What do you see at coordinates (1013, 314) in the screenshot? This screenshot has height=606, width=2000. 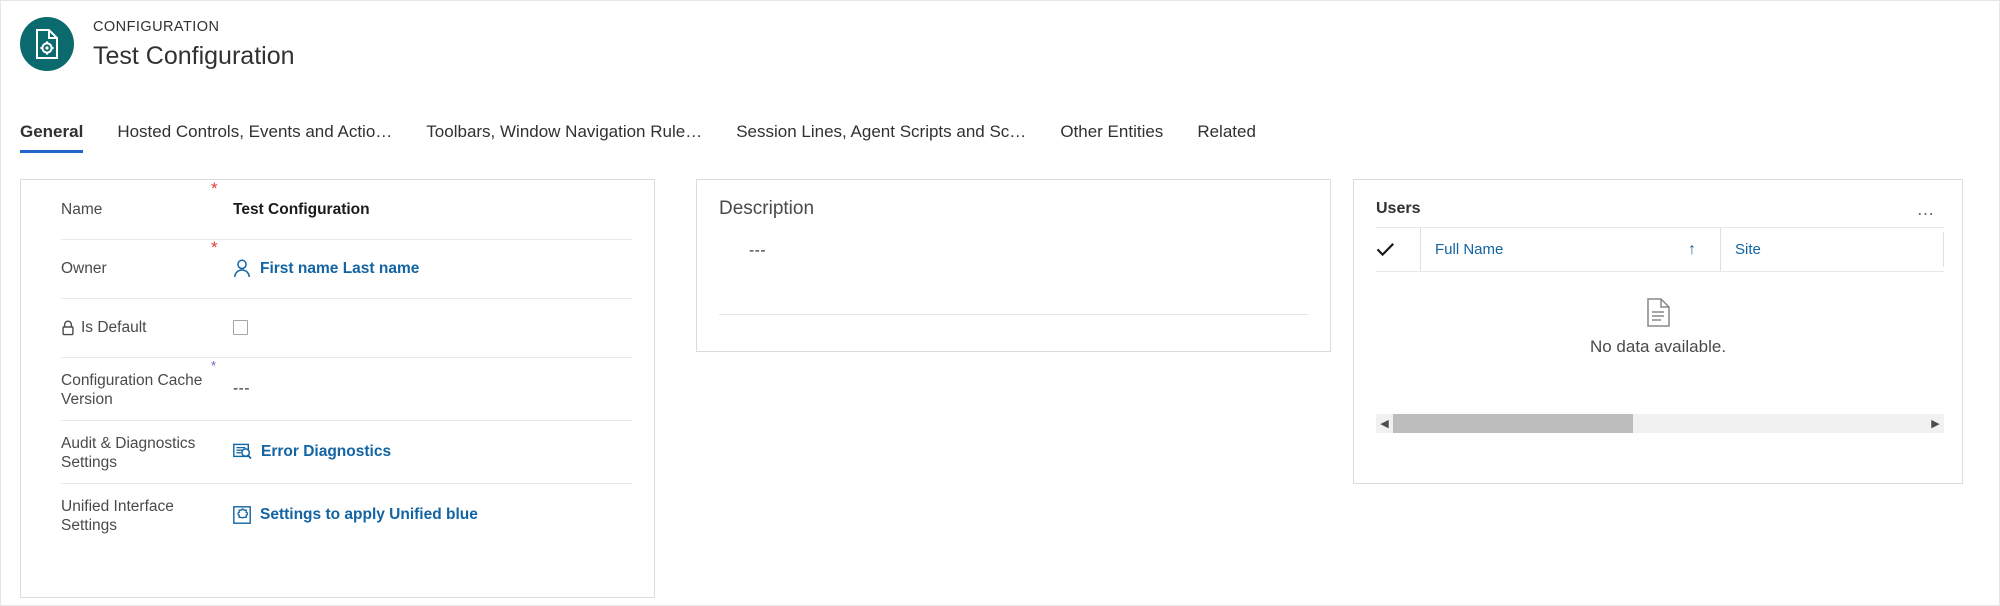 I see `description-field-underline` at bounding box center [1013, 314].